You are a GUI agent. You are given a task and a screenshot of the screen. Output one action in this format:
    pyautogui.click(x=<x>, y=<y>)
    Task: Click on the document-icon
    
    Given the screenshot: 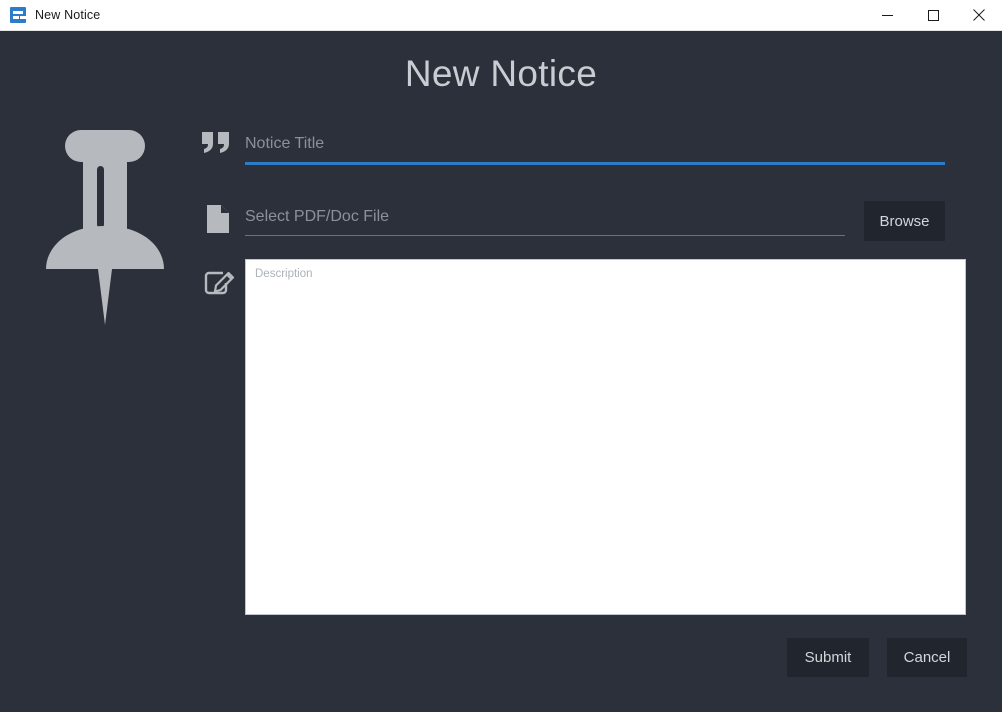 What is the action you would take?
    pyautogui.click(x=218, y=219)
    